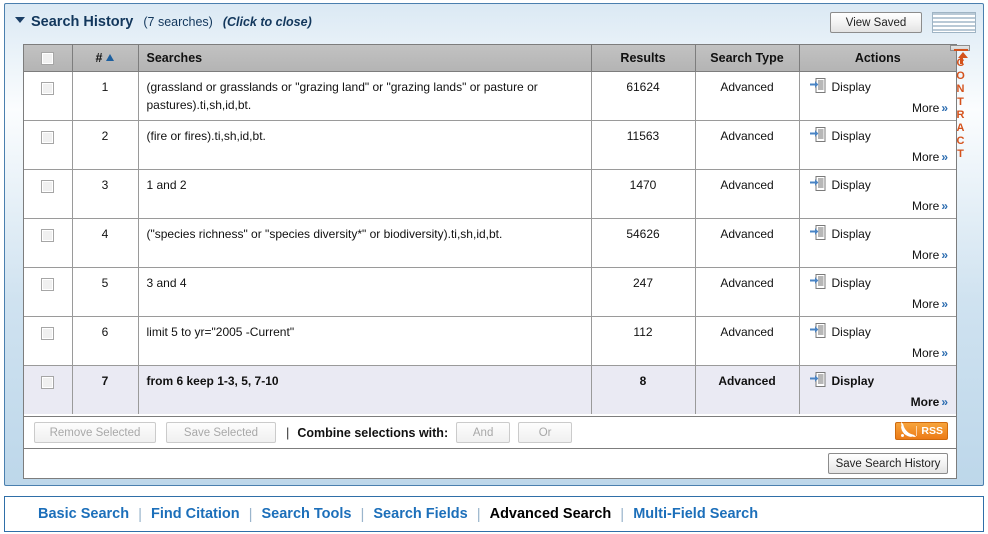 The width and height of the screenshot is (988, 534). I want to click on table-row: 53 and 4 247 Advanced Display More», so click(490, 292).